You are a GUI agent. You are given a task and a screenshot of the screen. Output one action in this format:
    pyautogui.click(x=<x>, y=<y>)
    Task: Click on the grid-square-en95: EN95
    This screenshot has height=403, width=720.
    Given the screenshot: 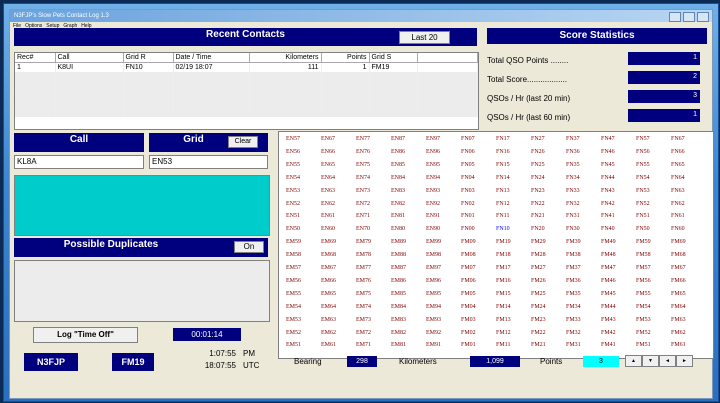 What is the action you would take?
    pyautogui.click(x=433, y=165)
    